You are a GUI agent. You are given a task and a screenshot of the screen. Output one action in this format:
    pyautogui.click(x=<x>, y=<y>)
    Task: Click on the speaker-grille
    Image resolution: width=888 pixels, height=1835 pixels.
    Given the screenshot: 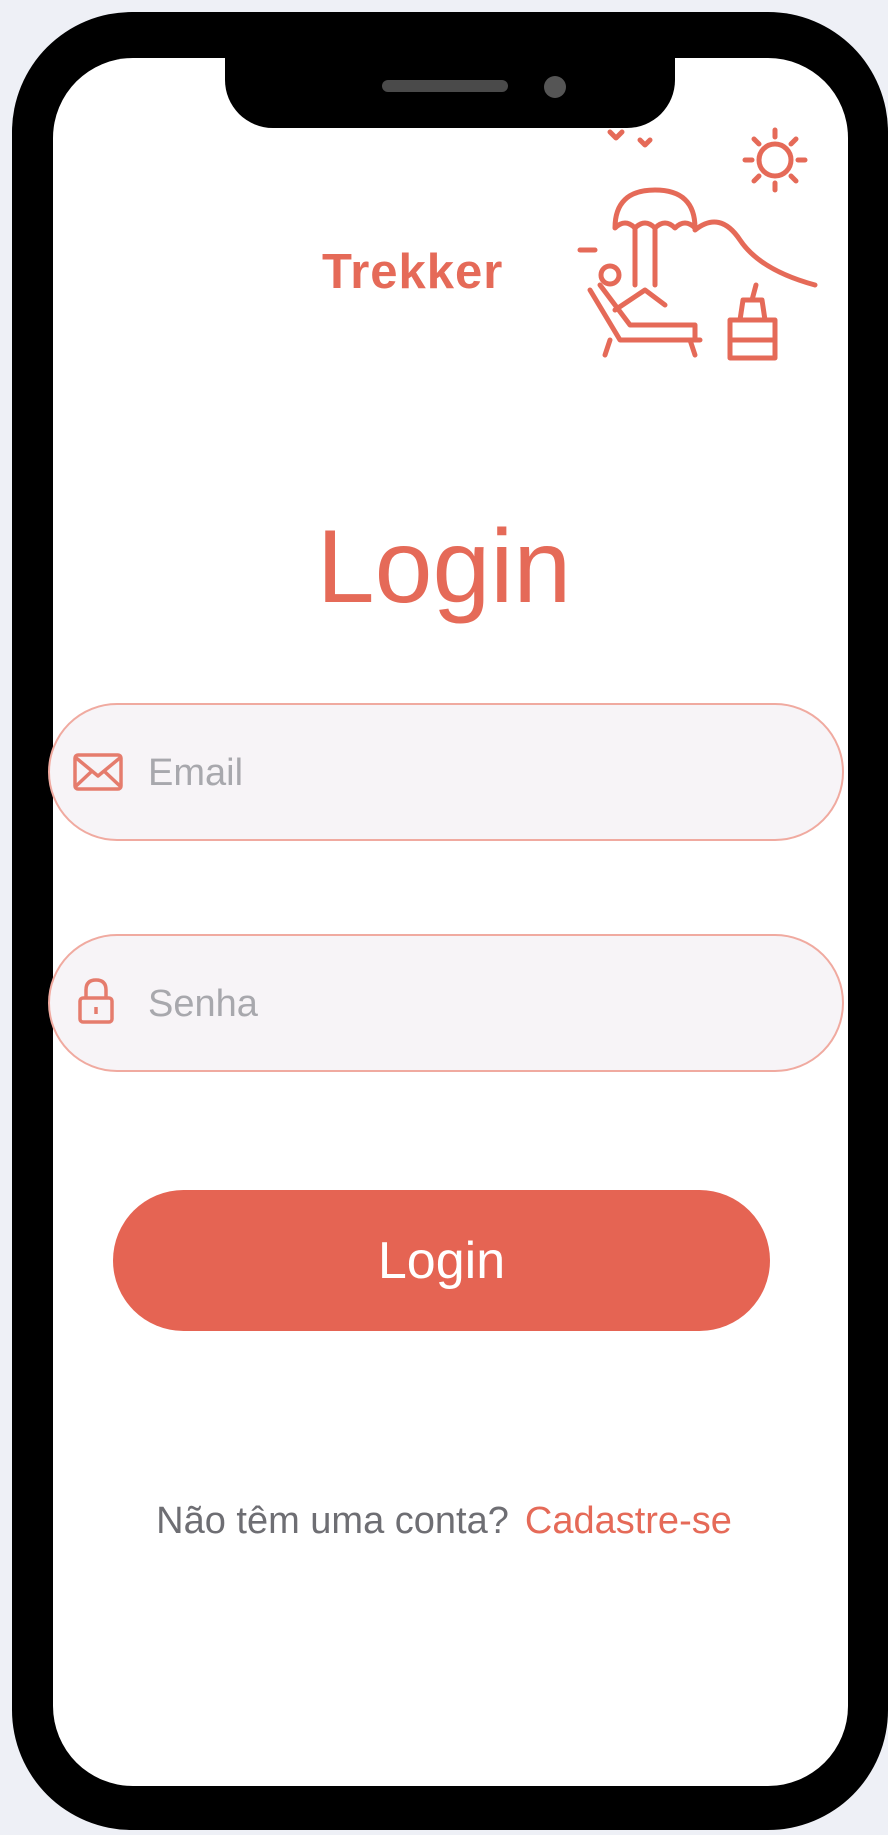 What is the action you would take?
    pyautogui.click(x=445, y=86)
    